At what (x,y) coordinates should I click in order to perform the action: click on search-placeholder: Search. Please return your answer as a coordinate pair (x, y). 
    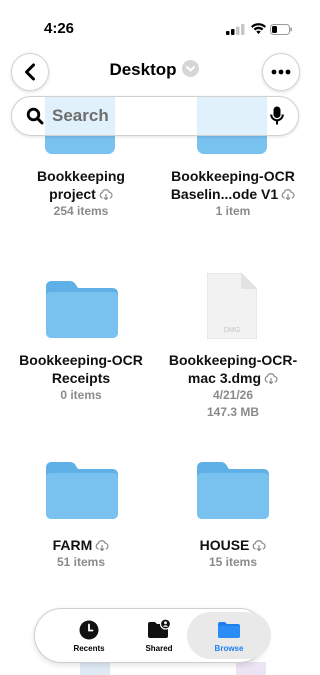
    Looking at the image, I should click on (80, 115).